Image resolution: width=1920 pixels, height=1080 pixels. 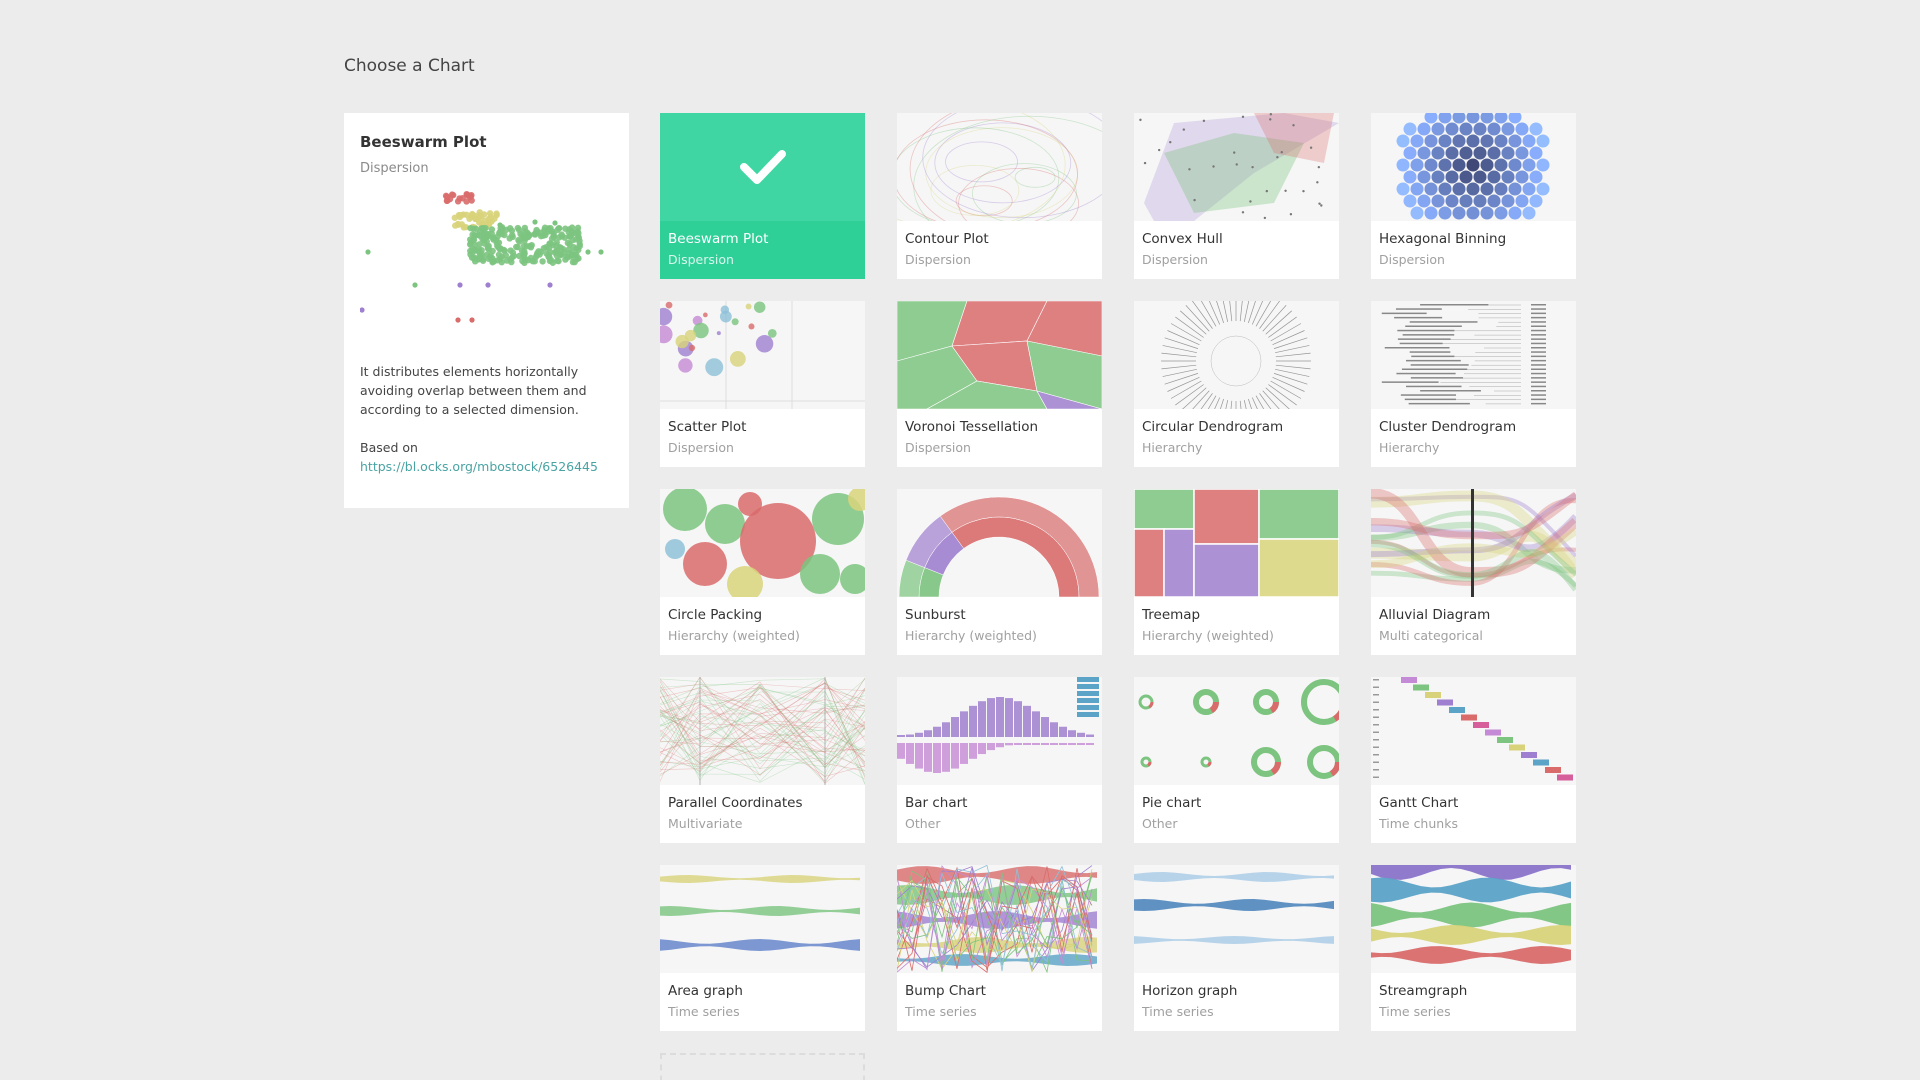 I want to click on chart-card-stream: Streamgraph Time series, so click(x=1473, y=948).